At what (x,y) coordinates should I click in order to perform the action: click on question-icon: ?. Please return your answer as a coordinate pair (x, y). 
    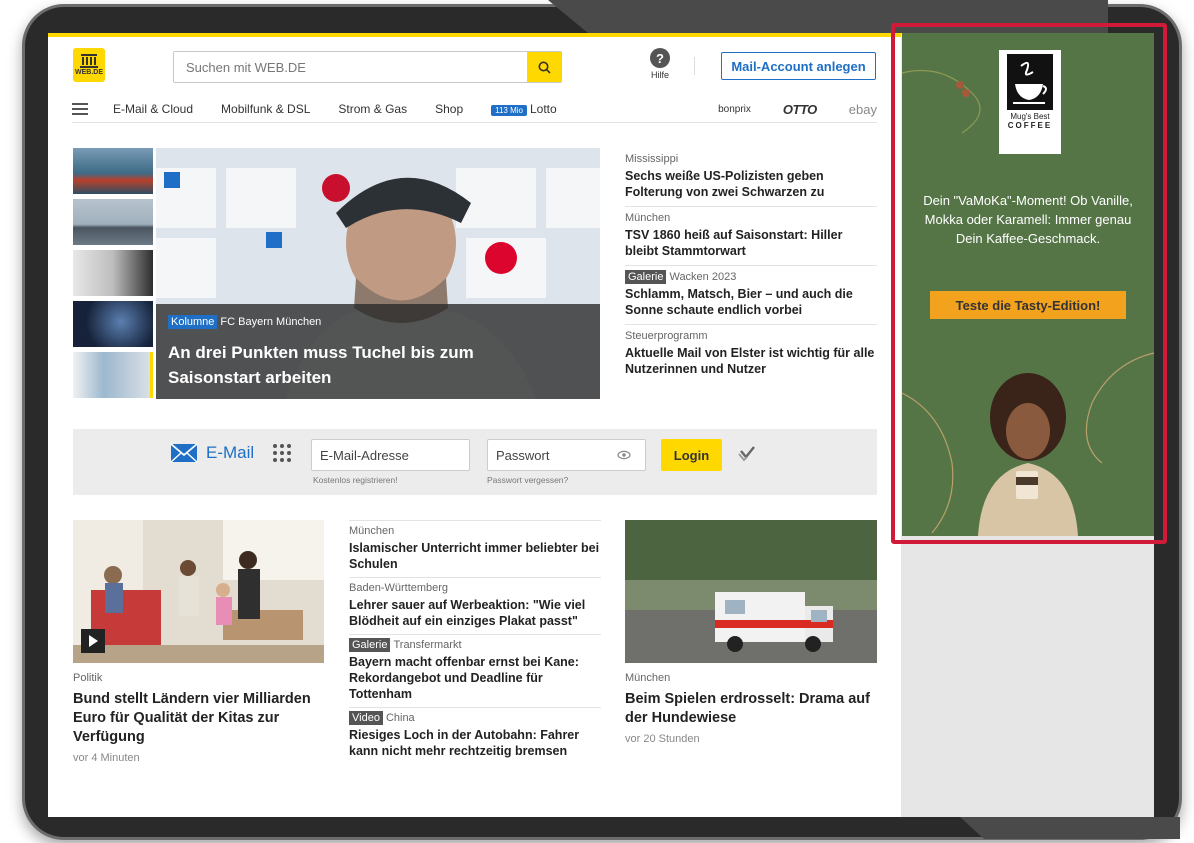
    Looking at the image, I should click on (660, 58).